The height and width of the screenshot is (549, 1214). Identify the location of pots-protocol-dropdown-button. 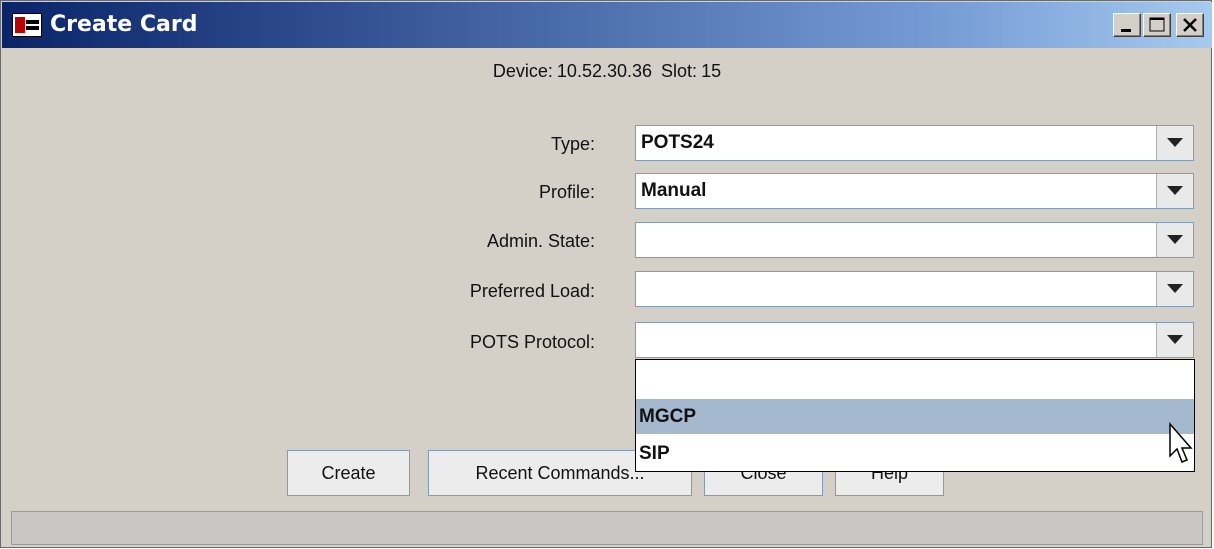
(1174, 340).